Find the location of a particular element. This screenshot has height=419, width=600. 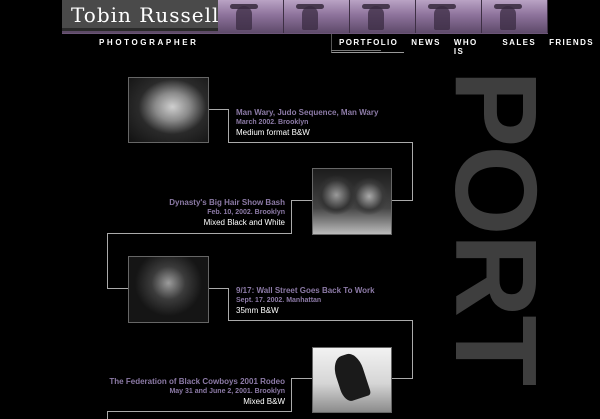

site-tagline: PHOTOGRAPHER is located at coordinates (149, 42).